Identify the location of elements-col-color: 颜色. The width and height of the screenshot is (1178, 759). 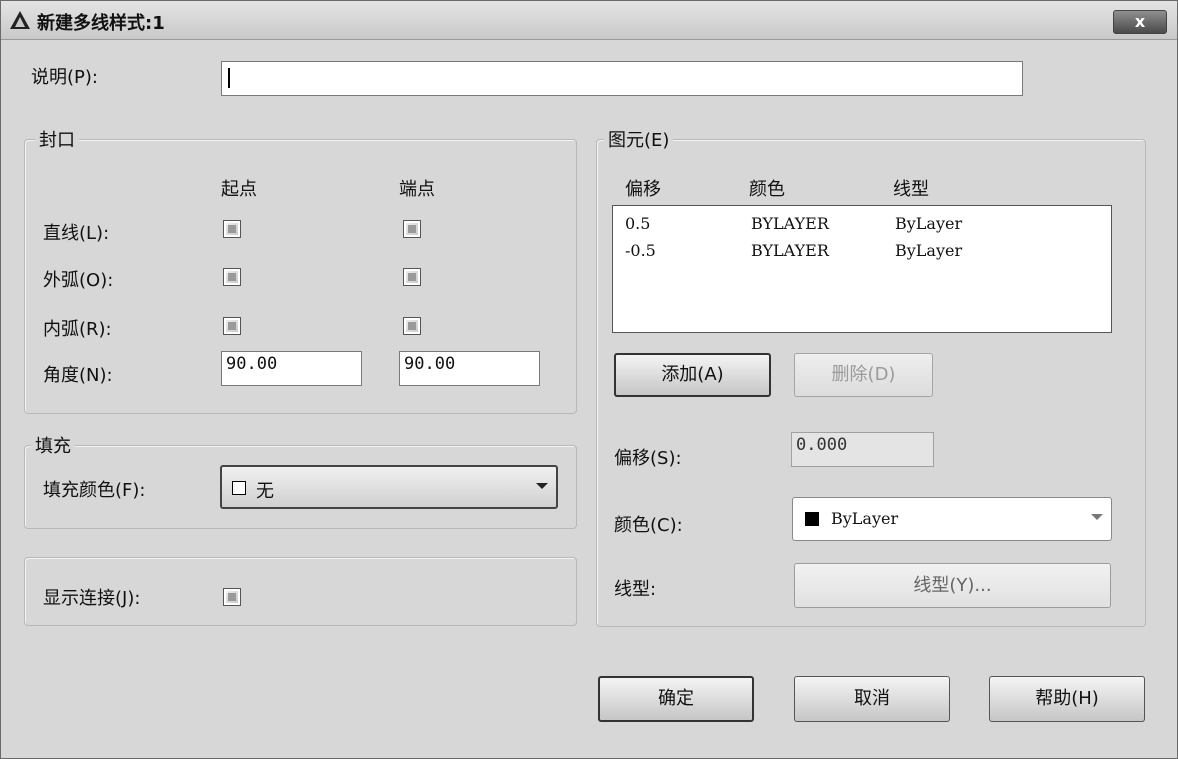
(767, 189).